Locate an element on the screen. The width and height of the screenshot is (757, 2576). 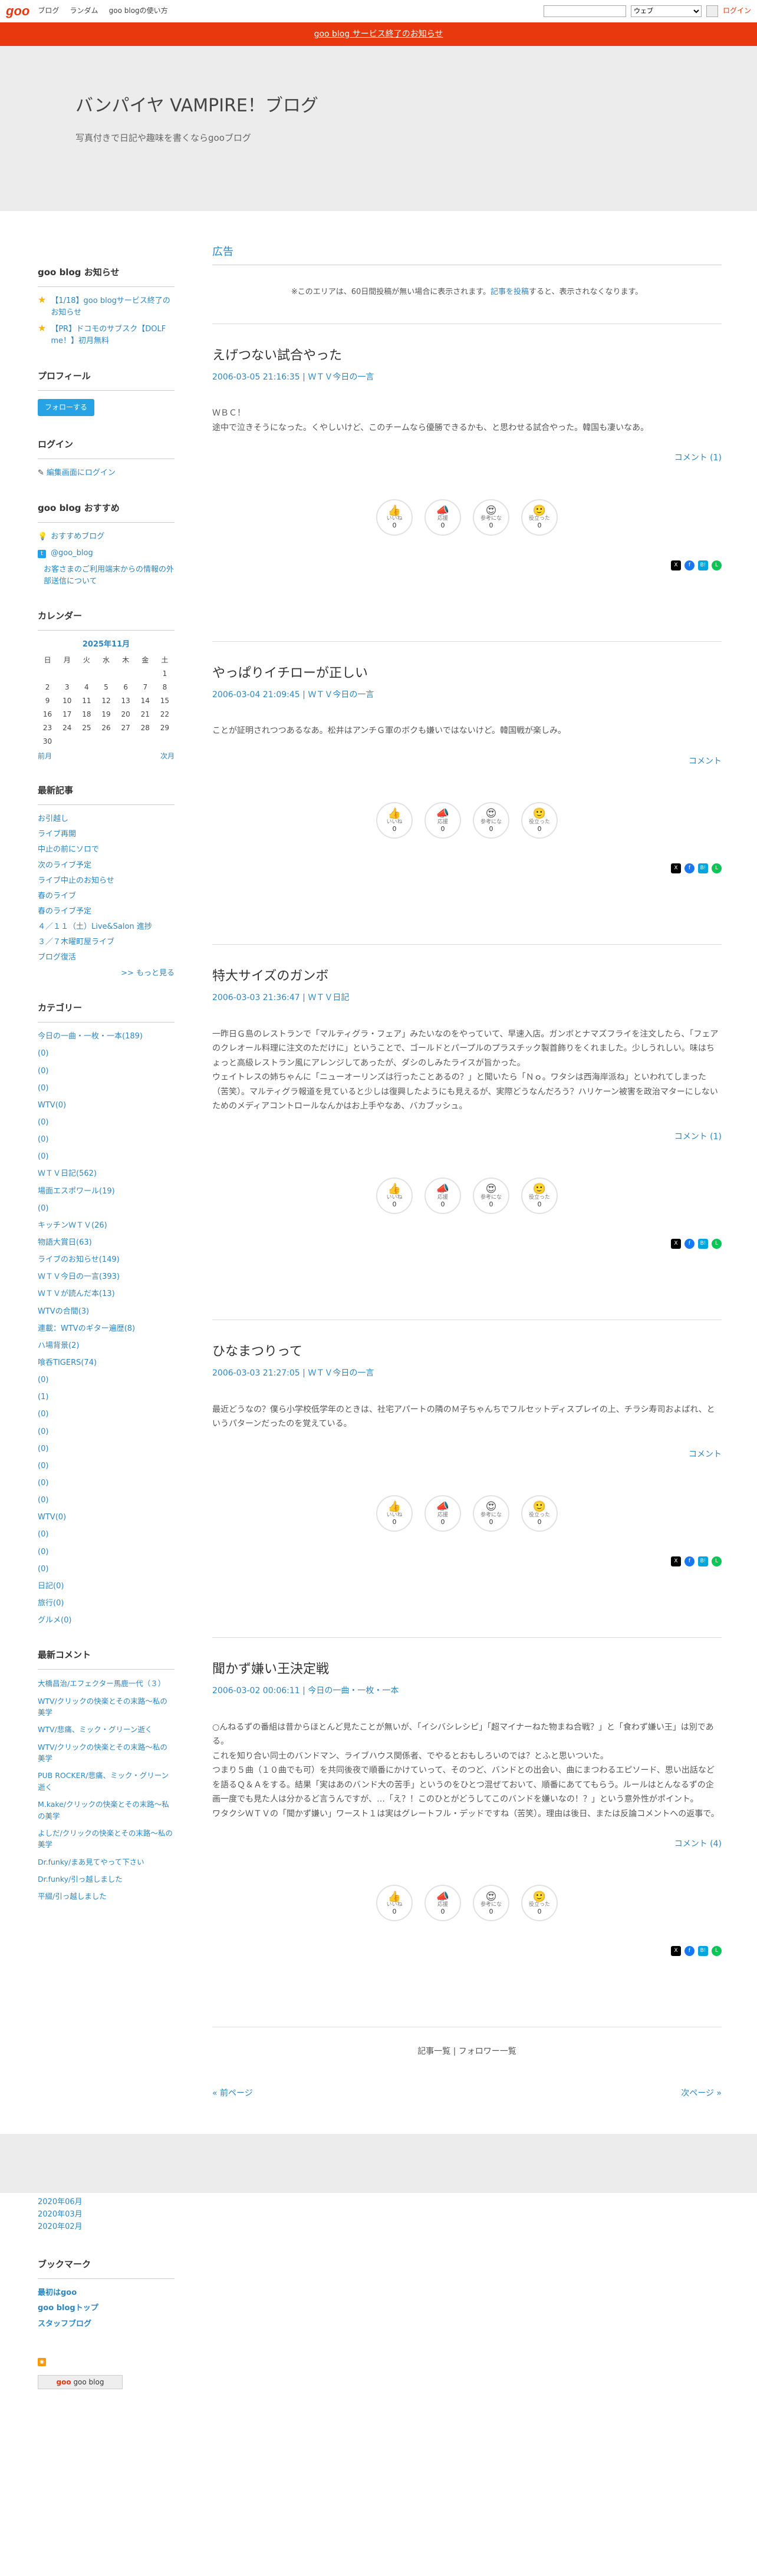
news-link: 【PR】ドコモのサブスク【DOLF me！】初月無料 is located at coordinates (113, 336).